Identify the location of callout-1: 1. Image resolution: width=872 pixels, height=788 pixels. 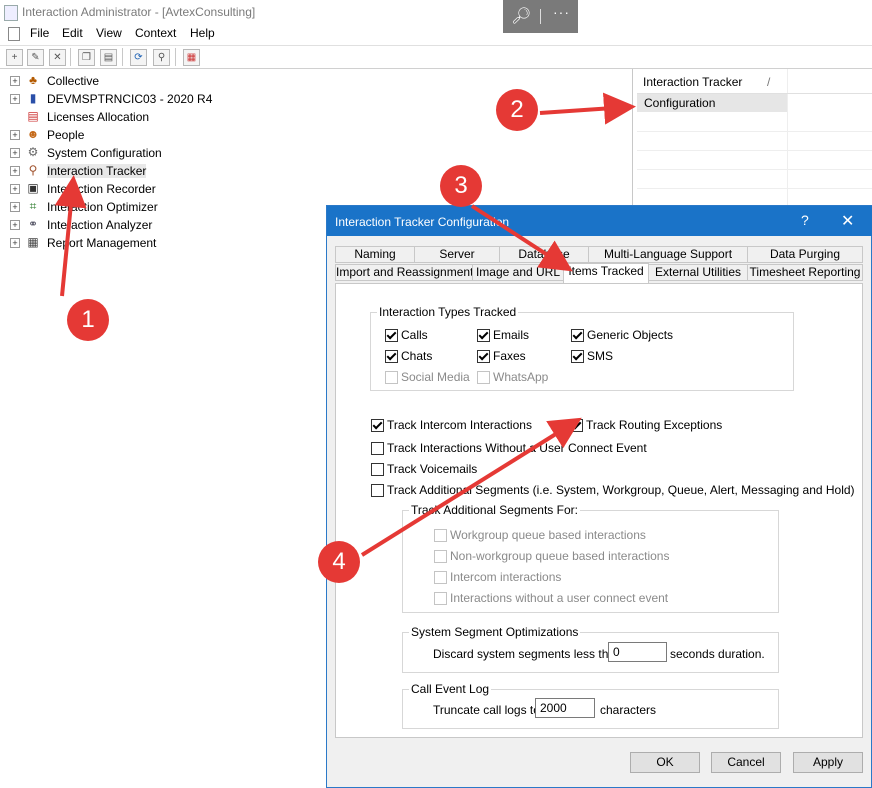
(88, 320).